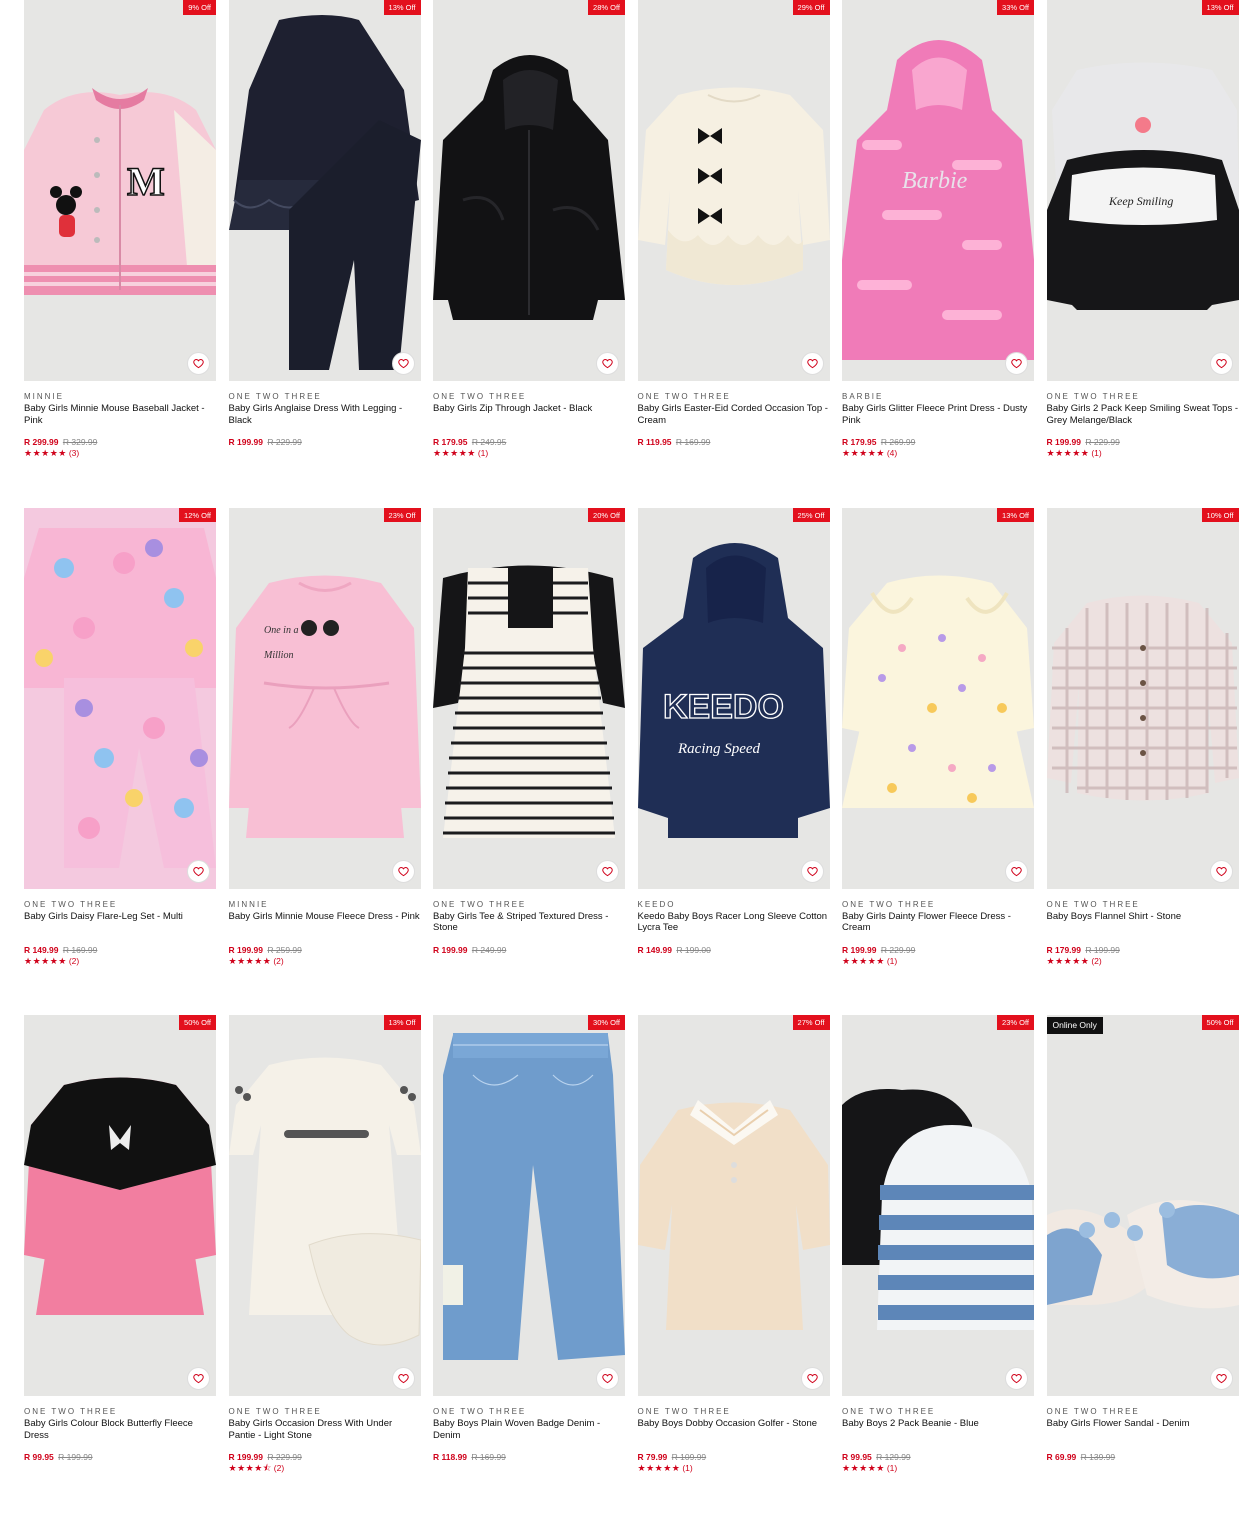 The width and height of the screenshot is (1250, 1514). I want to click on product-name: Baby Girls Flower Sandal - Denim, so click(1143, 1429).